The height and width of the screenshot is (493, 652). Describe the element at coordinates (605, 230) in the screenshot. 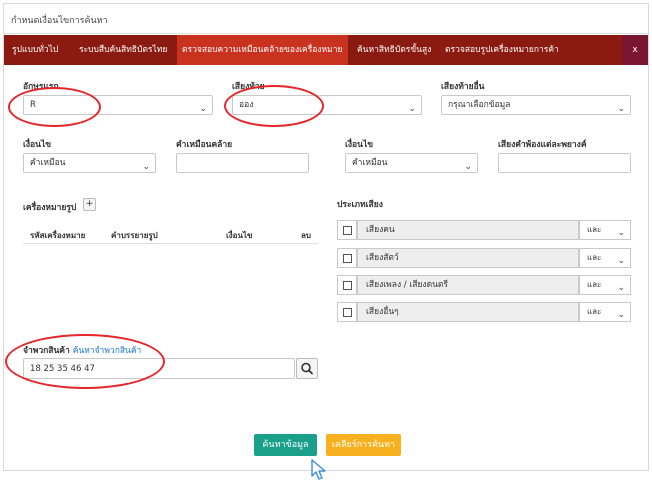

I see `sound-human-operator-select: และ ⌄` at that location.